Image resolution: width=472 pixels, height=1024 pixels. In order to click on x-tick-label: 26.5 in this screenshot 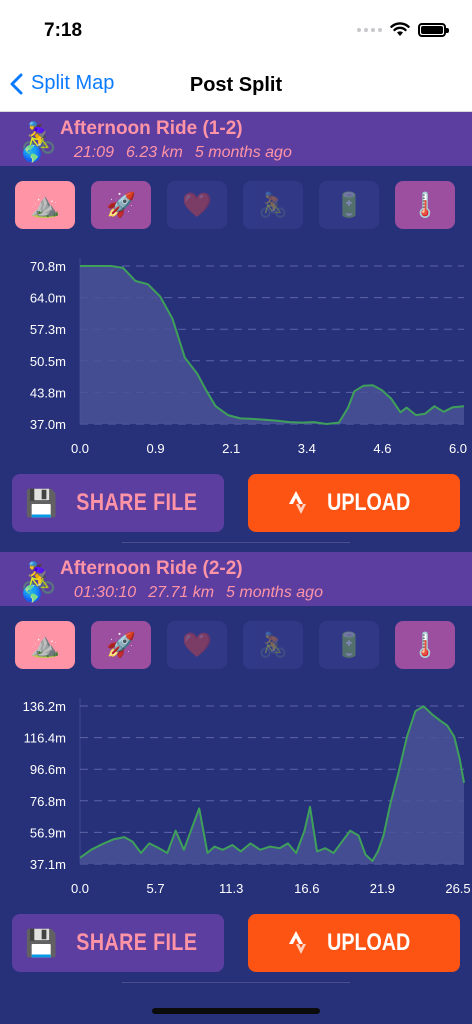, I will do `click(457, 888)`.